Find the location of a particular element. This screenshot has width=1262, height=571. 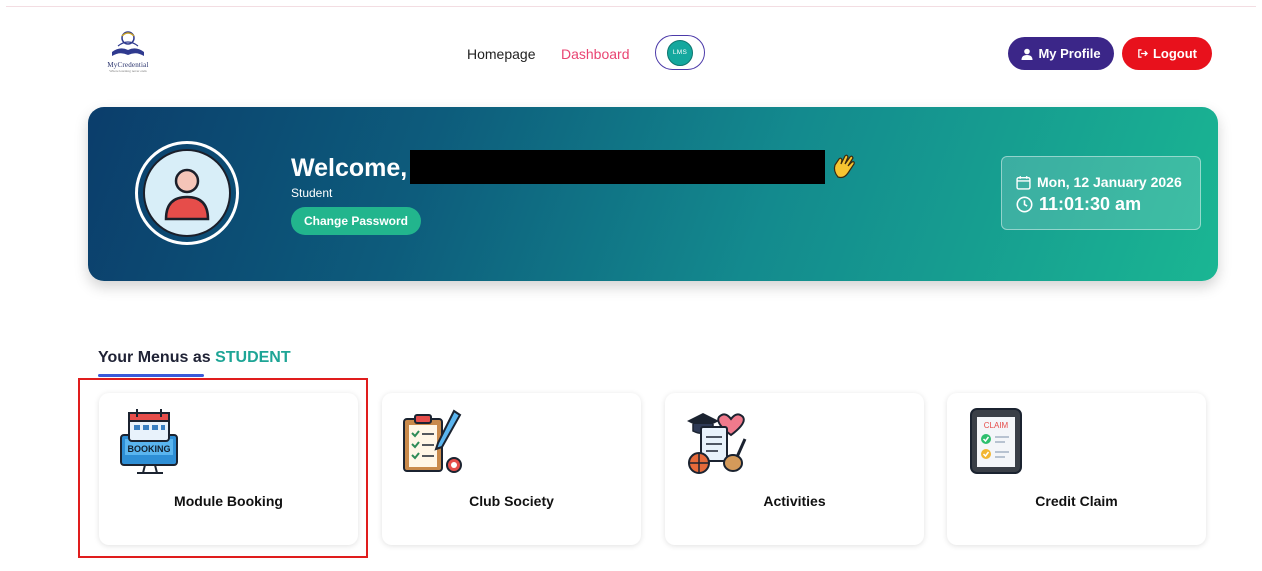

my-profile-label: My Profile is located at coordinates (1069, 53).